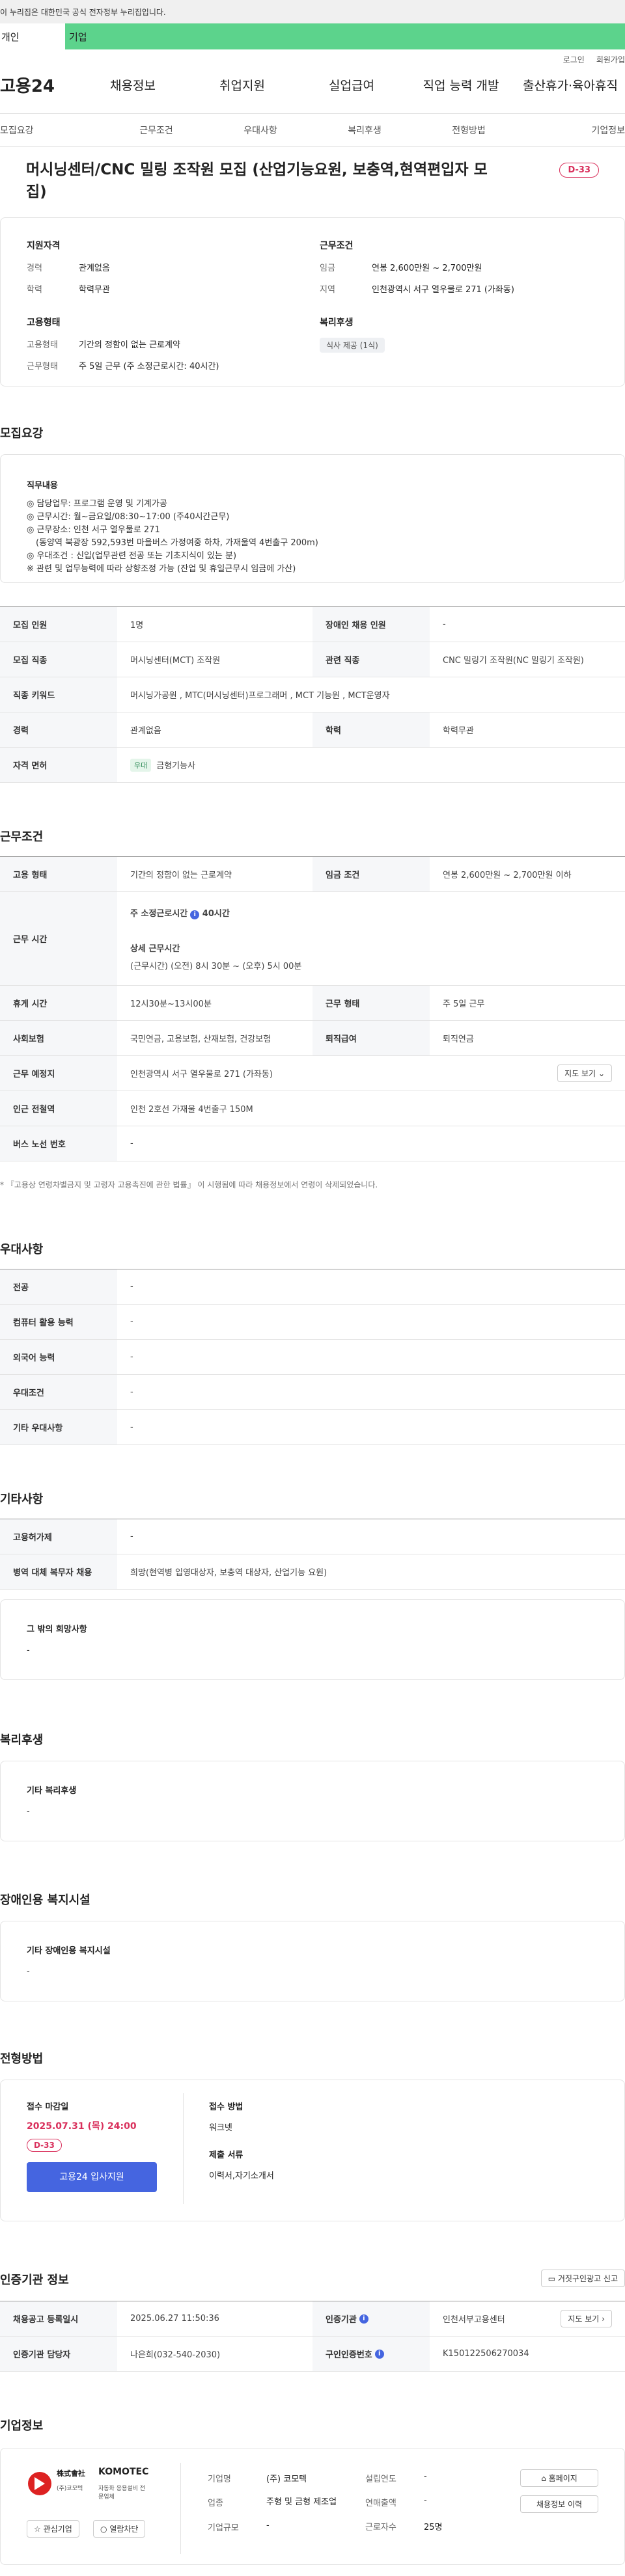 The image size is (625, 2576). I want to click on table-cell: 기간의 정함이 없는 근로계약, so click(181, 875).